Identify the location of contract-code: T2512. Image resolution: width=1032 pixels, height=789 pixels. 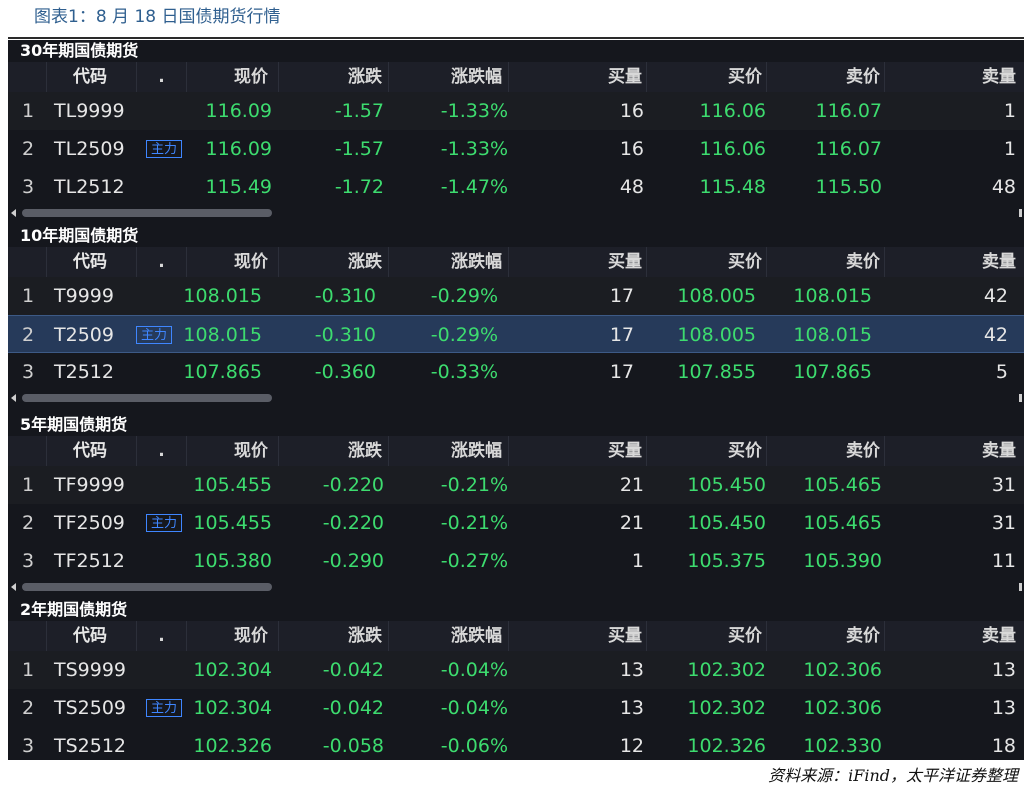
(84, 372).